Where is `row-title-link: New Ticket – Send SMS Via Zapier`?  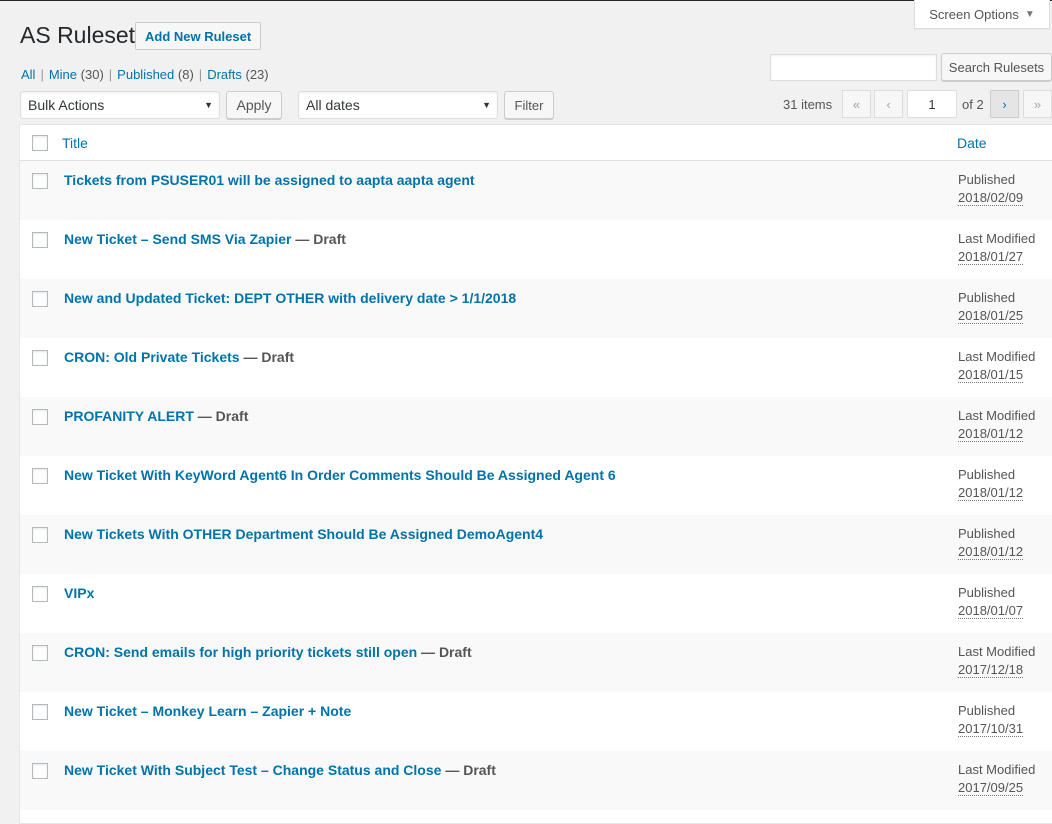 row-title-link: New Ticket – Send SMS Via Zapier is located at coordinates (177, 239).